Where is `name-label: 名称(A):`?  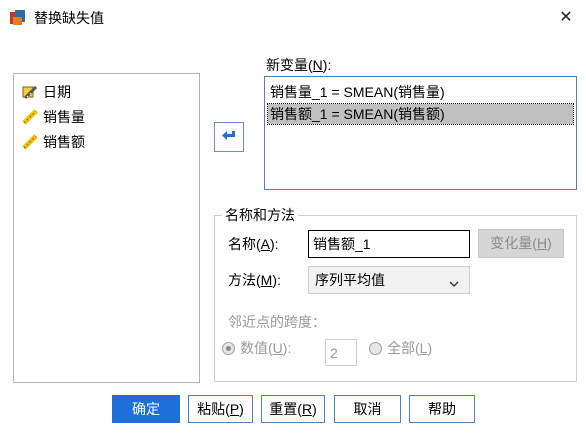
name-label: 名称(A): is located at coordinates (253, 244).